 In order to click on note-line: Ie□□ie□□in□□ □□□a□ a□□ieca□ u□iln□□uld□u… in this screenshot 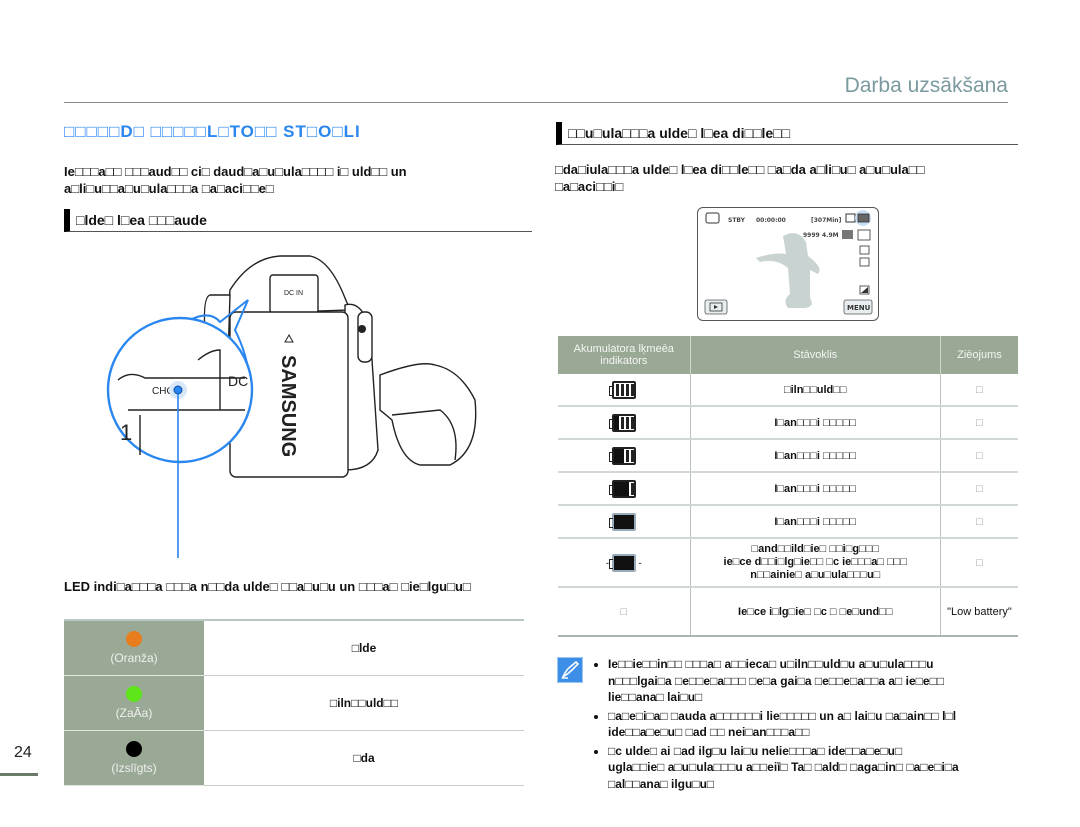, I will do `click(771, 664)`.